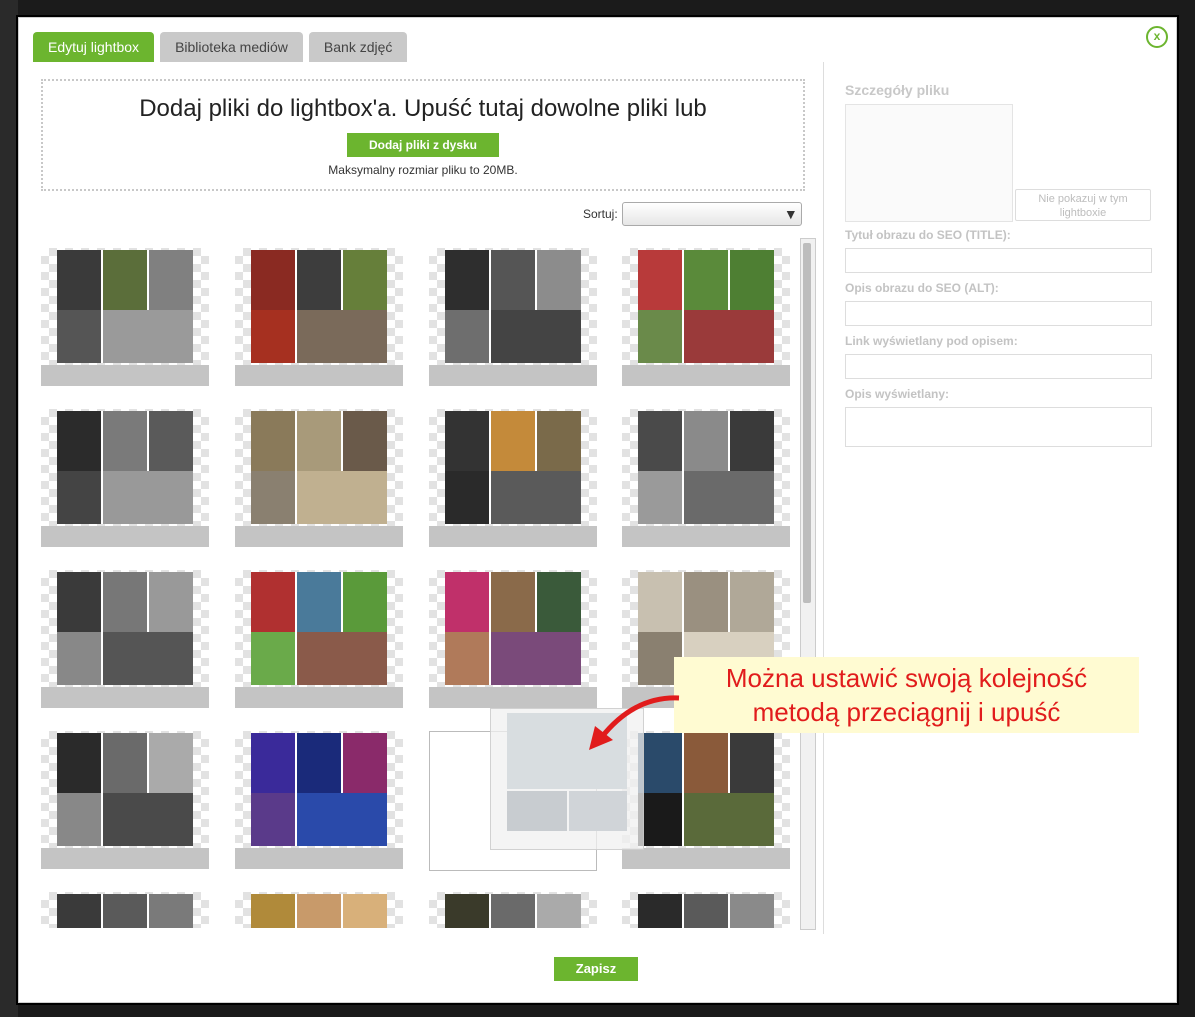 This screenshot has height=1017, width=1195. Describe the element at coordinates (231, 47) in the screenshot. I see `tab-media-library: Biblioteka mediów` at that location.